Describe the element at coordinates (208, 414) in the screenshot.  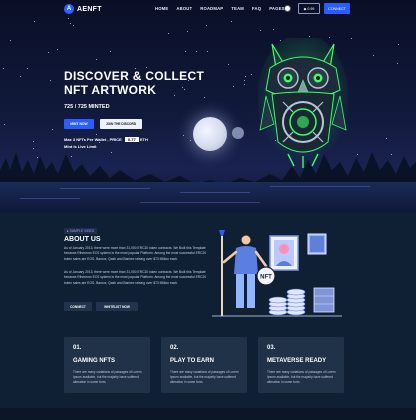
I see `bottom-strip` at that location.